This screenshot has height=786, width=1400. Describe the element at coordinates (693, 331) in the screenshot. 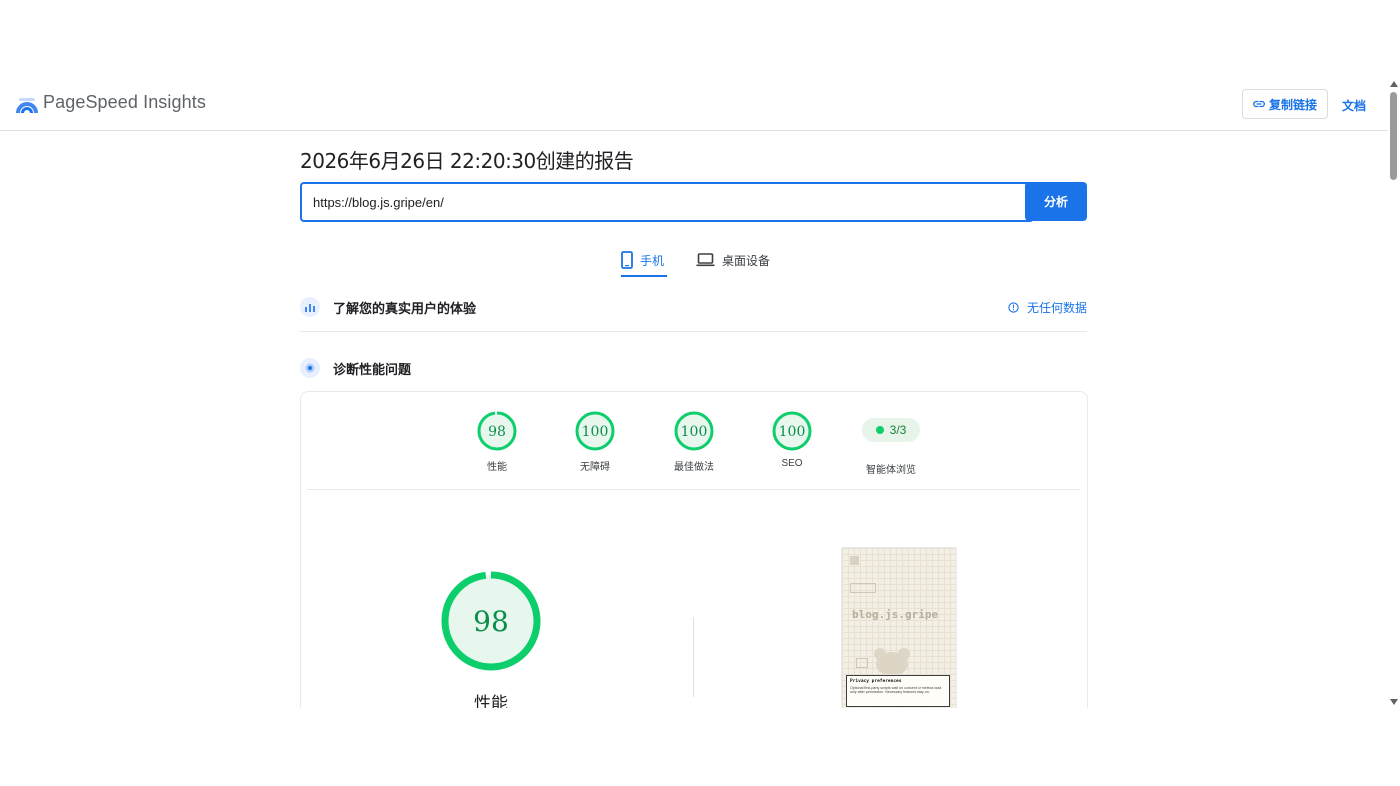

I see `section-divider` at that location.